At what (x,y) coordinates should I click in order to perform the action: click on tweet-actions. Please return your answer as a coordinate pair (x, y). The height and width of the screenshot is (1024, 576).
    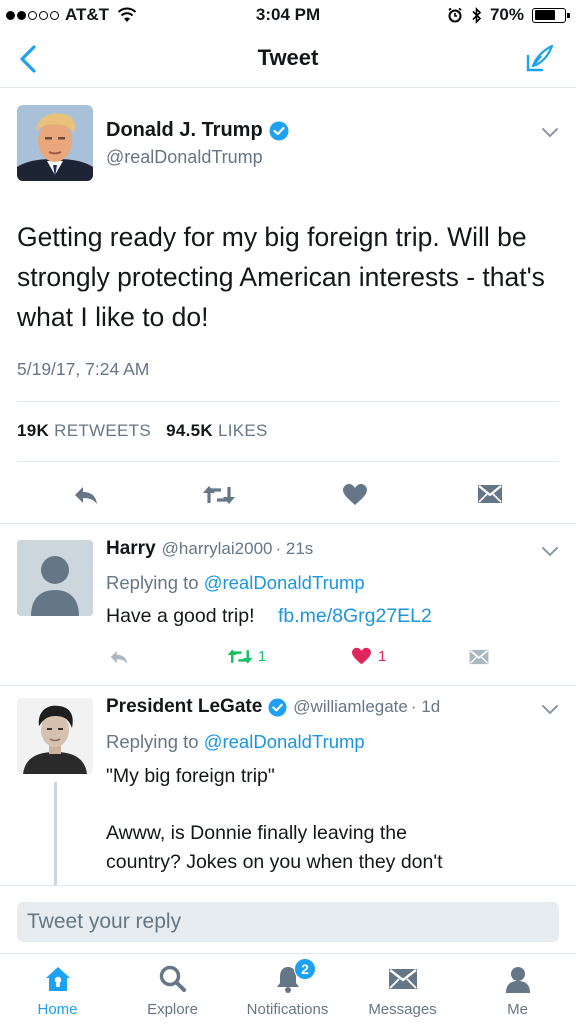
    Looking at the image, I should click on (288, 495).